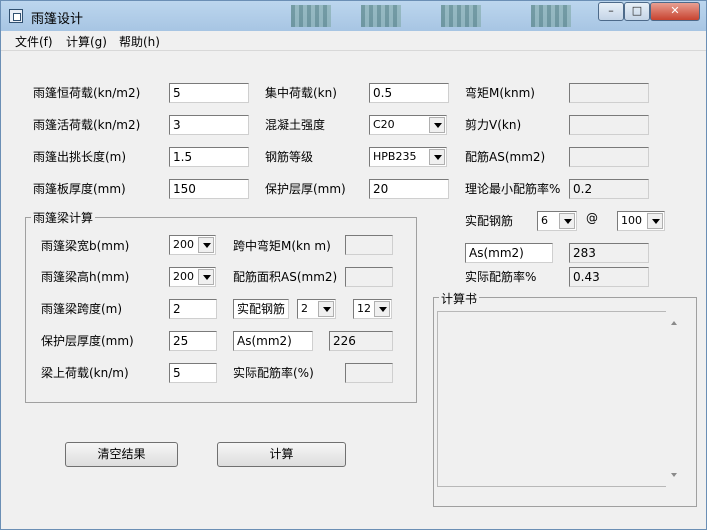 The image size is (707, 530). Describe the element at coordinates (364, 308) in the screenshot. I see `beam-bar-diameter-value: 12` at that location.